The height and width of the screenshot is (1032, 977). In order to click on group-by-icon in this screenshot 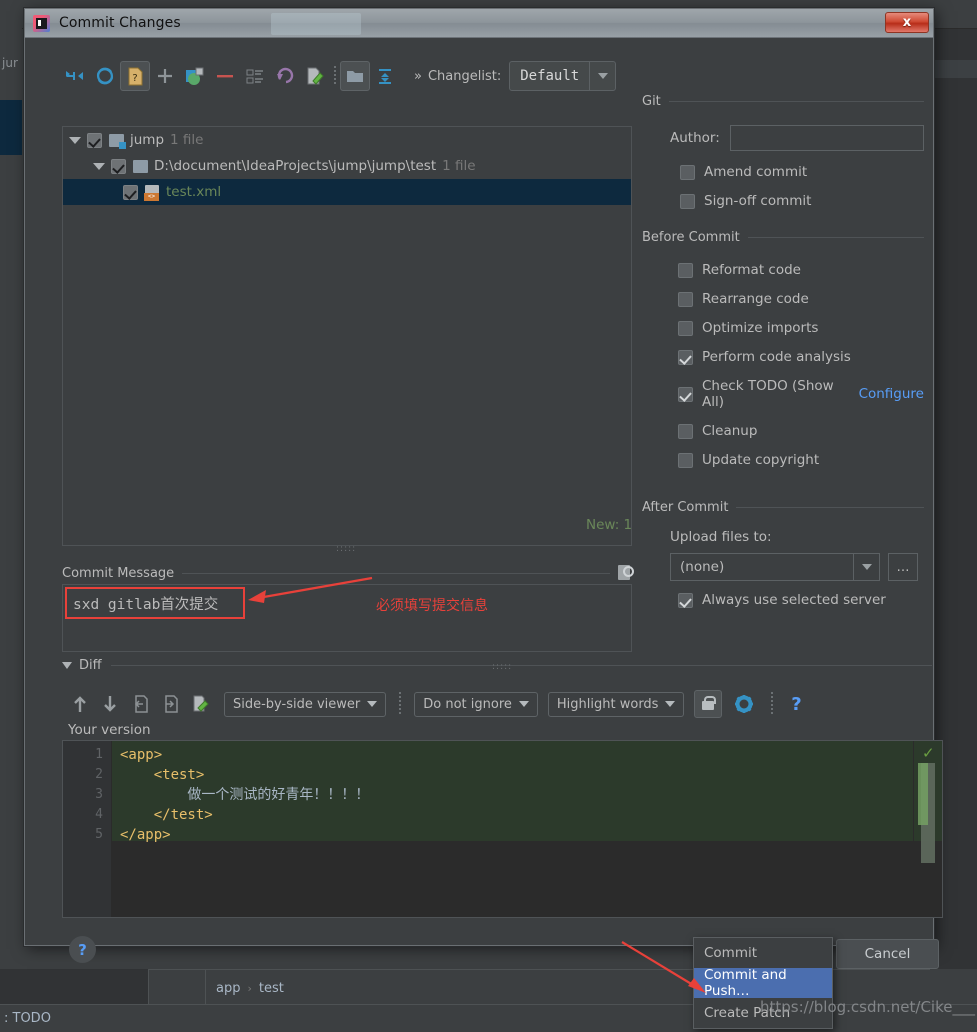, I will do `click(255, 76)`.